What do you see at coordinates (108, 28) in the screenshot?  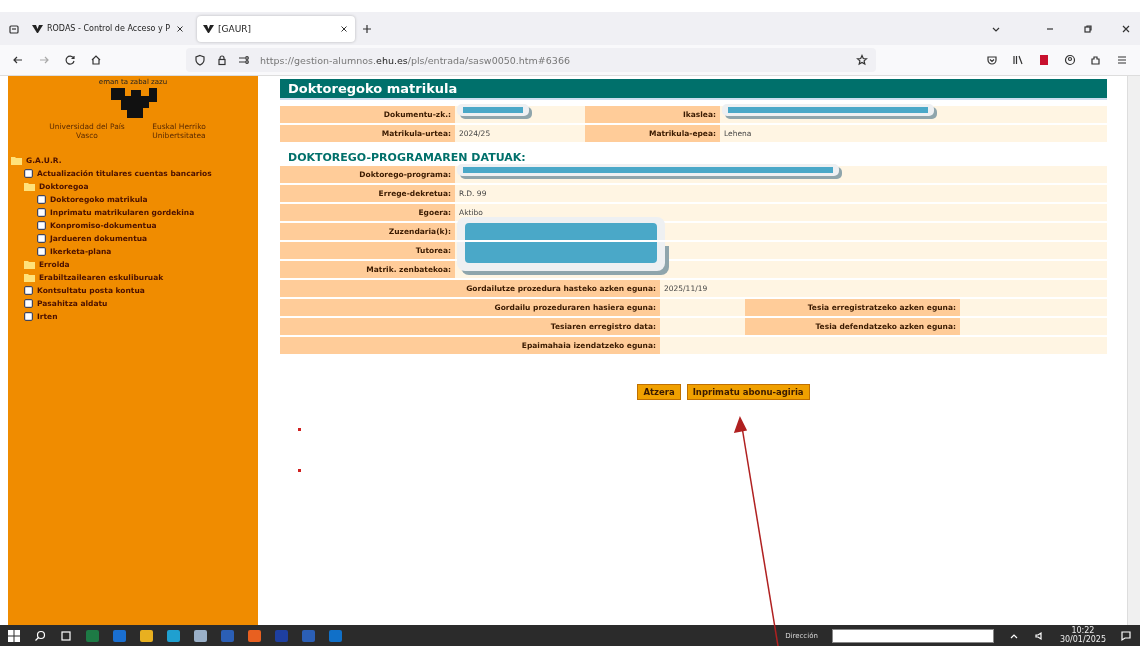 I see `browser-tab: RODAS - Control de Acceso y P` at bounding box center [108, 28].